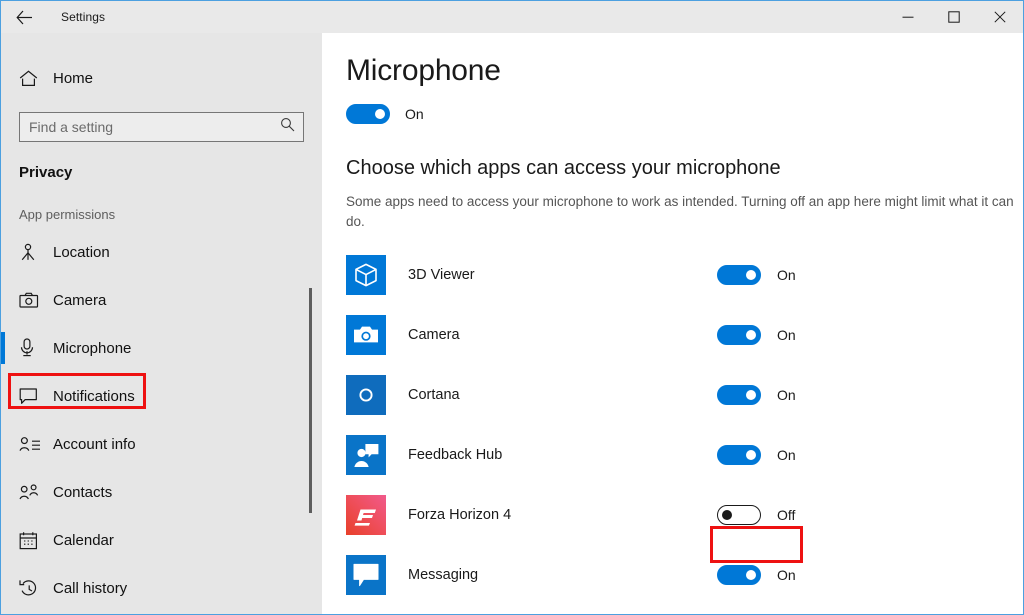 Image resolution: width=1024 pixels, height=615 pixels. I want to click on sidebar-item-label: Microphone, so click(92, 348).